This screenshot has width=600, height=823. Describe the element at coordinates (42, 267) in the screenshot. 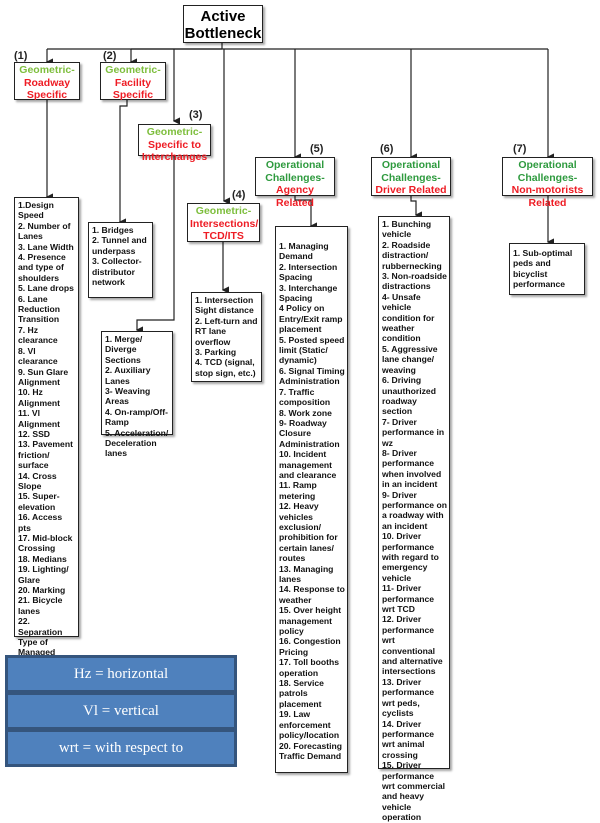

I see `list-item: 4. Presence and type of shoulders` at that location.